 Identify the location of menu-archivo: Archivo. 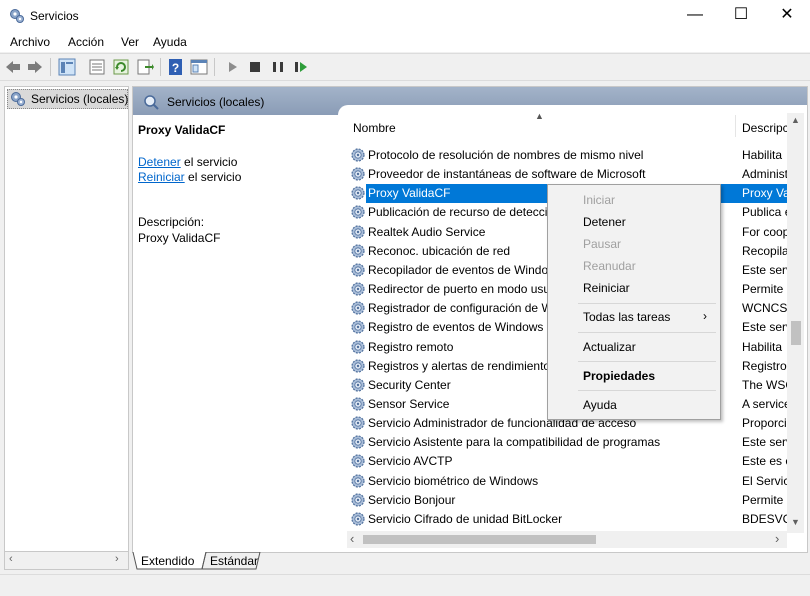
(30, 42).